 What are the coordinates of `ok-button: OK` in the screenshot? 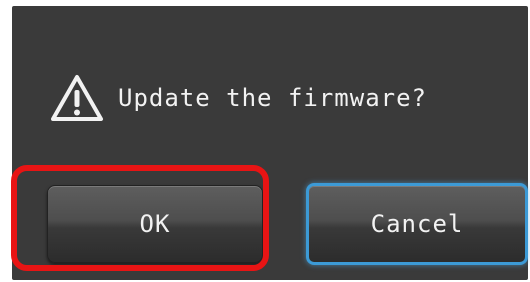 It's located at (155, 224).